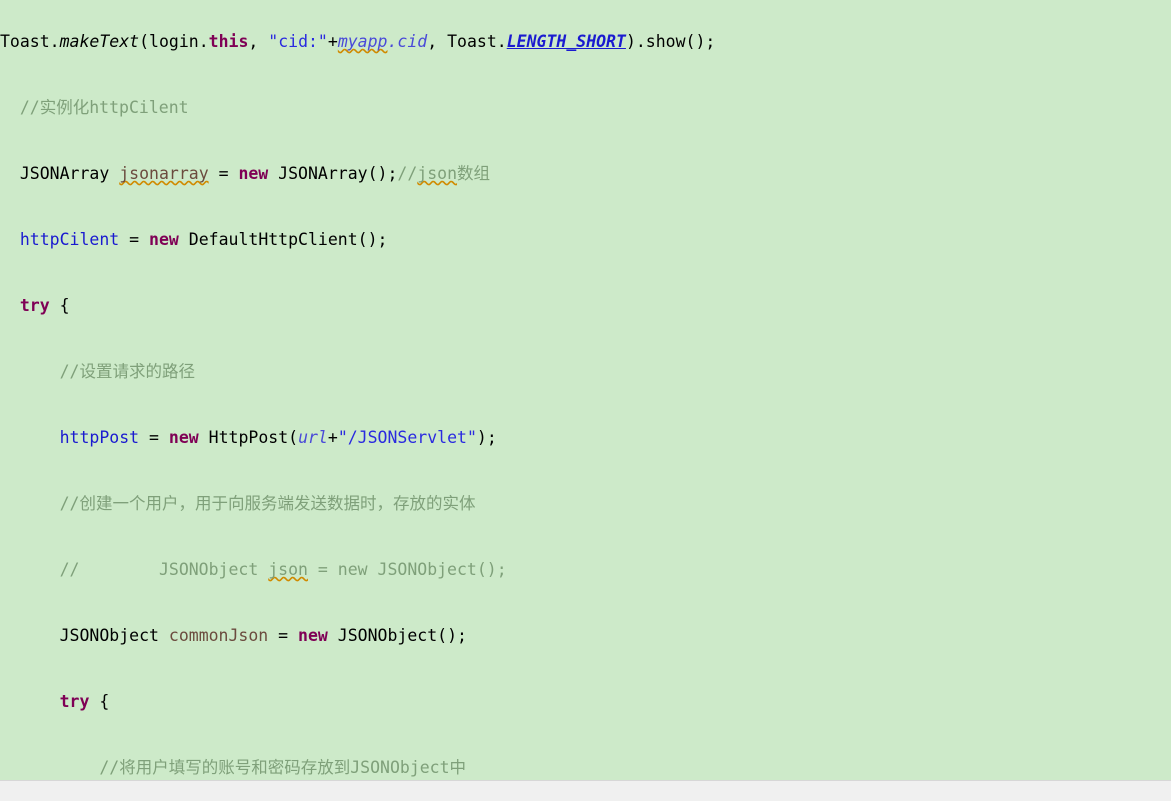 This screenshot has height=801, width=1171. What do you see at coordinates (283, 569) in the screenshot?
I see `code-line: // JSONObject json = new JSONObject();` at bounding box center [283, 569].